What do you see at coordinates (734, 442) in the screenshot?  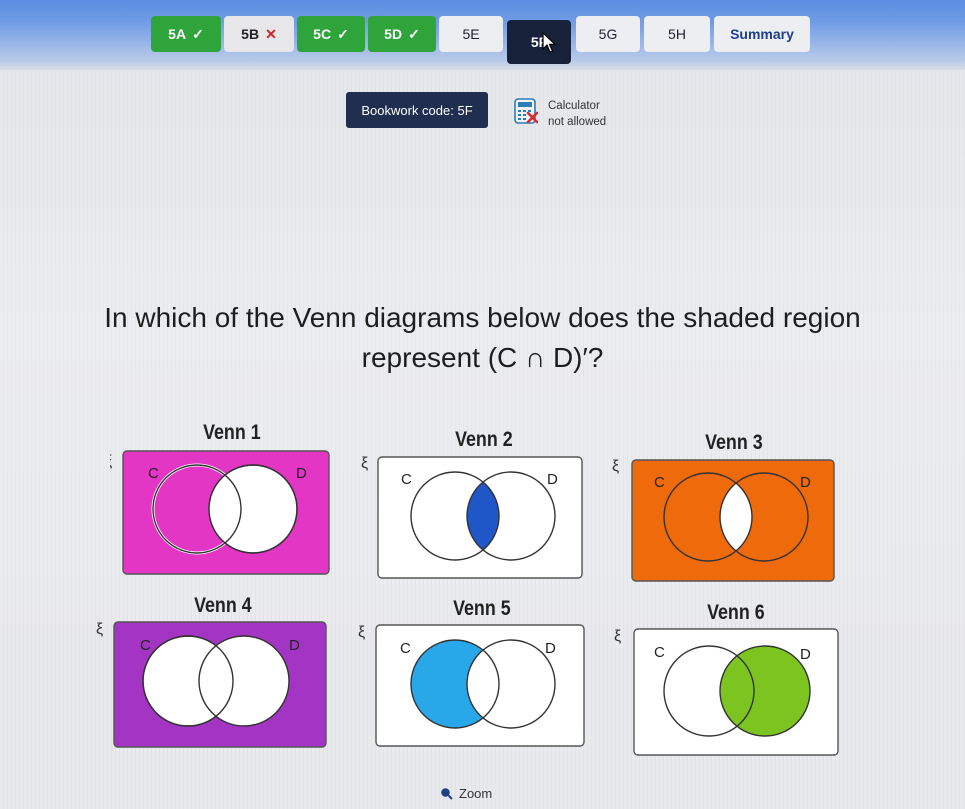 I see `venn-3-title: Venn 3` at bounding box center [734, 442].